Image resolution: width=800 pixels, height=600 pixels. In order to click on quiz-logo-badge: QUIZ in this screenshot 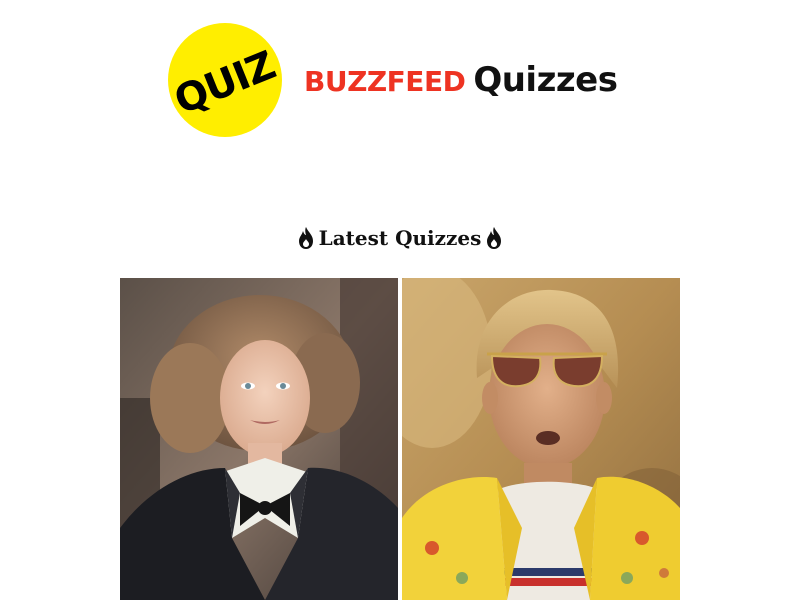, I will do `click(225, 80)`.